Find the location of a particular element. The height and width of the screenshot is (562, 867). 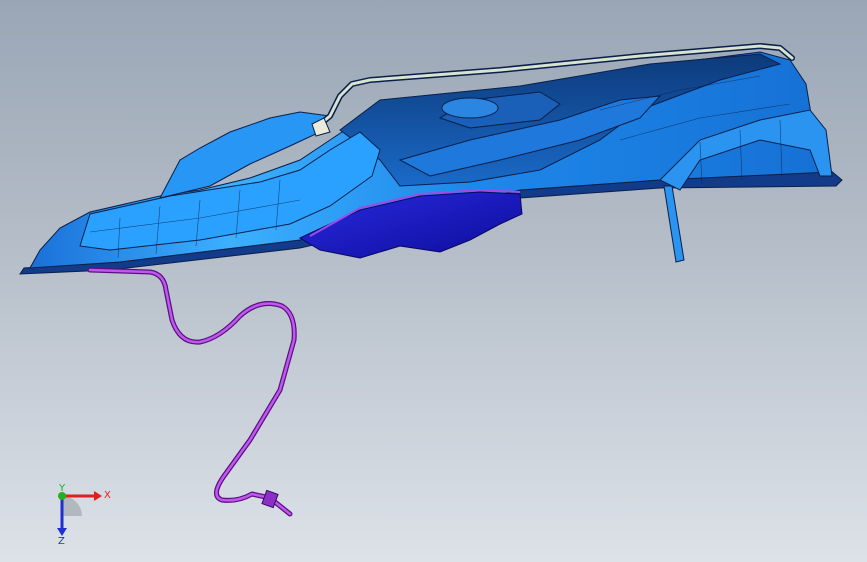

coordinate-triad: X Y Z is located at coordinates (84, 514).